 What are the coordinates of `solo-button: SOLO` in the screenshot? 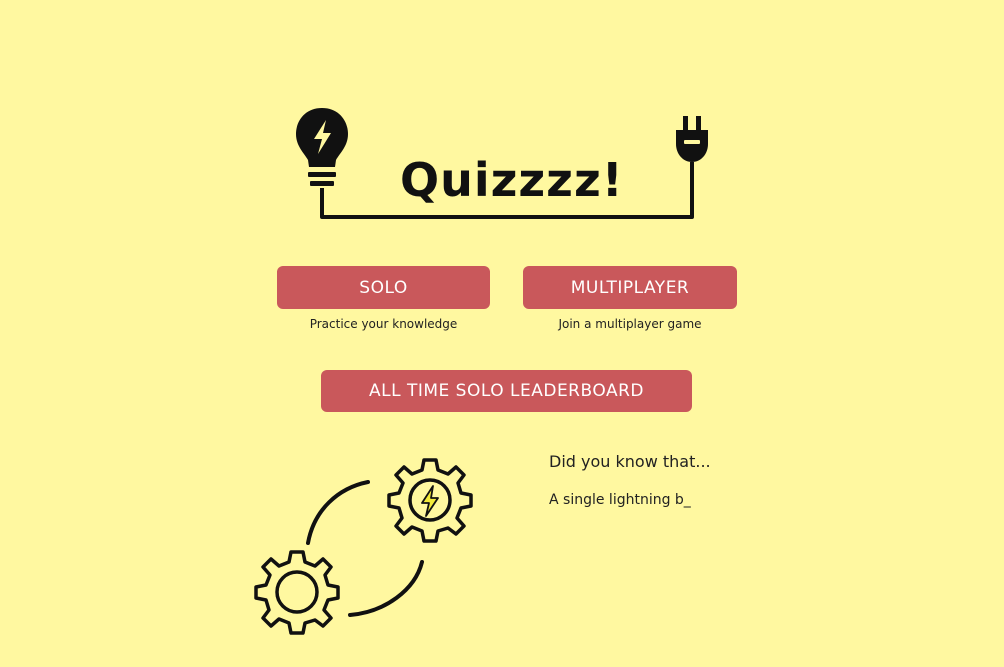 It's located at (383, 287).